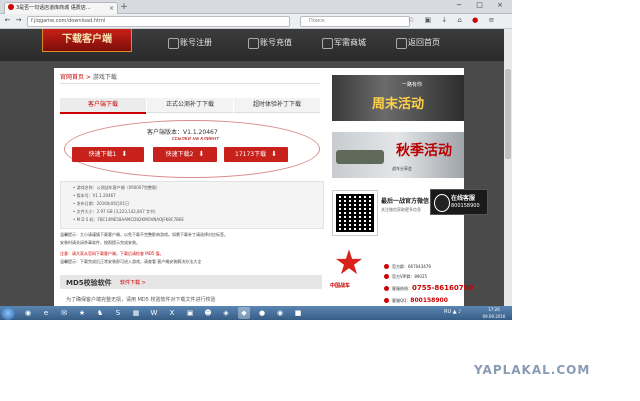 The image size is (640, 401). What do you see at coordinates (405, 201) in the screenshot?
I see `wechat-title: 最后一战官方微信` at bounding box center [405, 201].